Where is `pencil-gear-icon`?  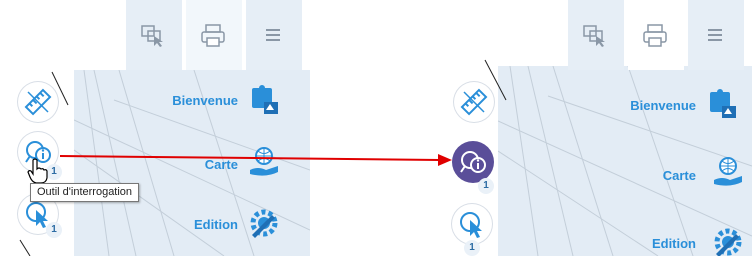 pencil-gear-icon is located at coordinates (728, 241).